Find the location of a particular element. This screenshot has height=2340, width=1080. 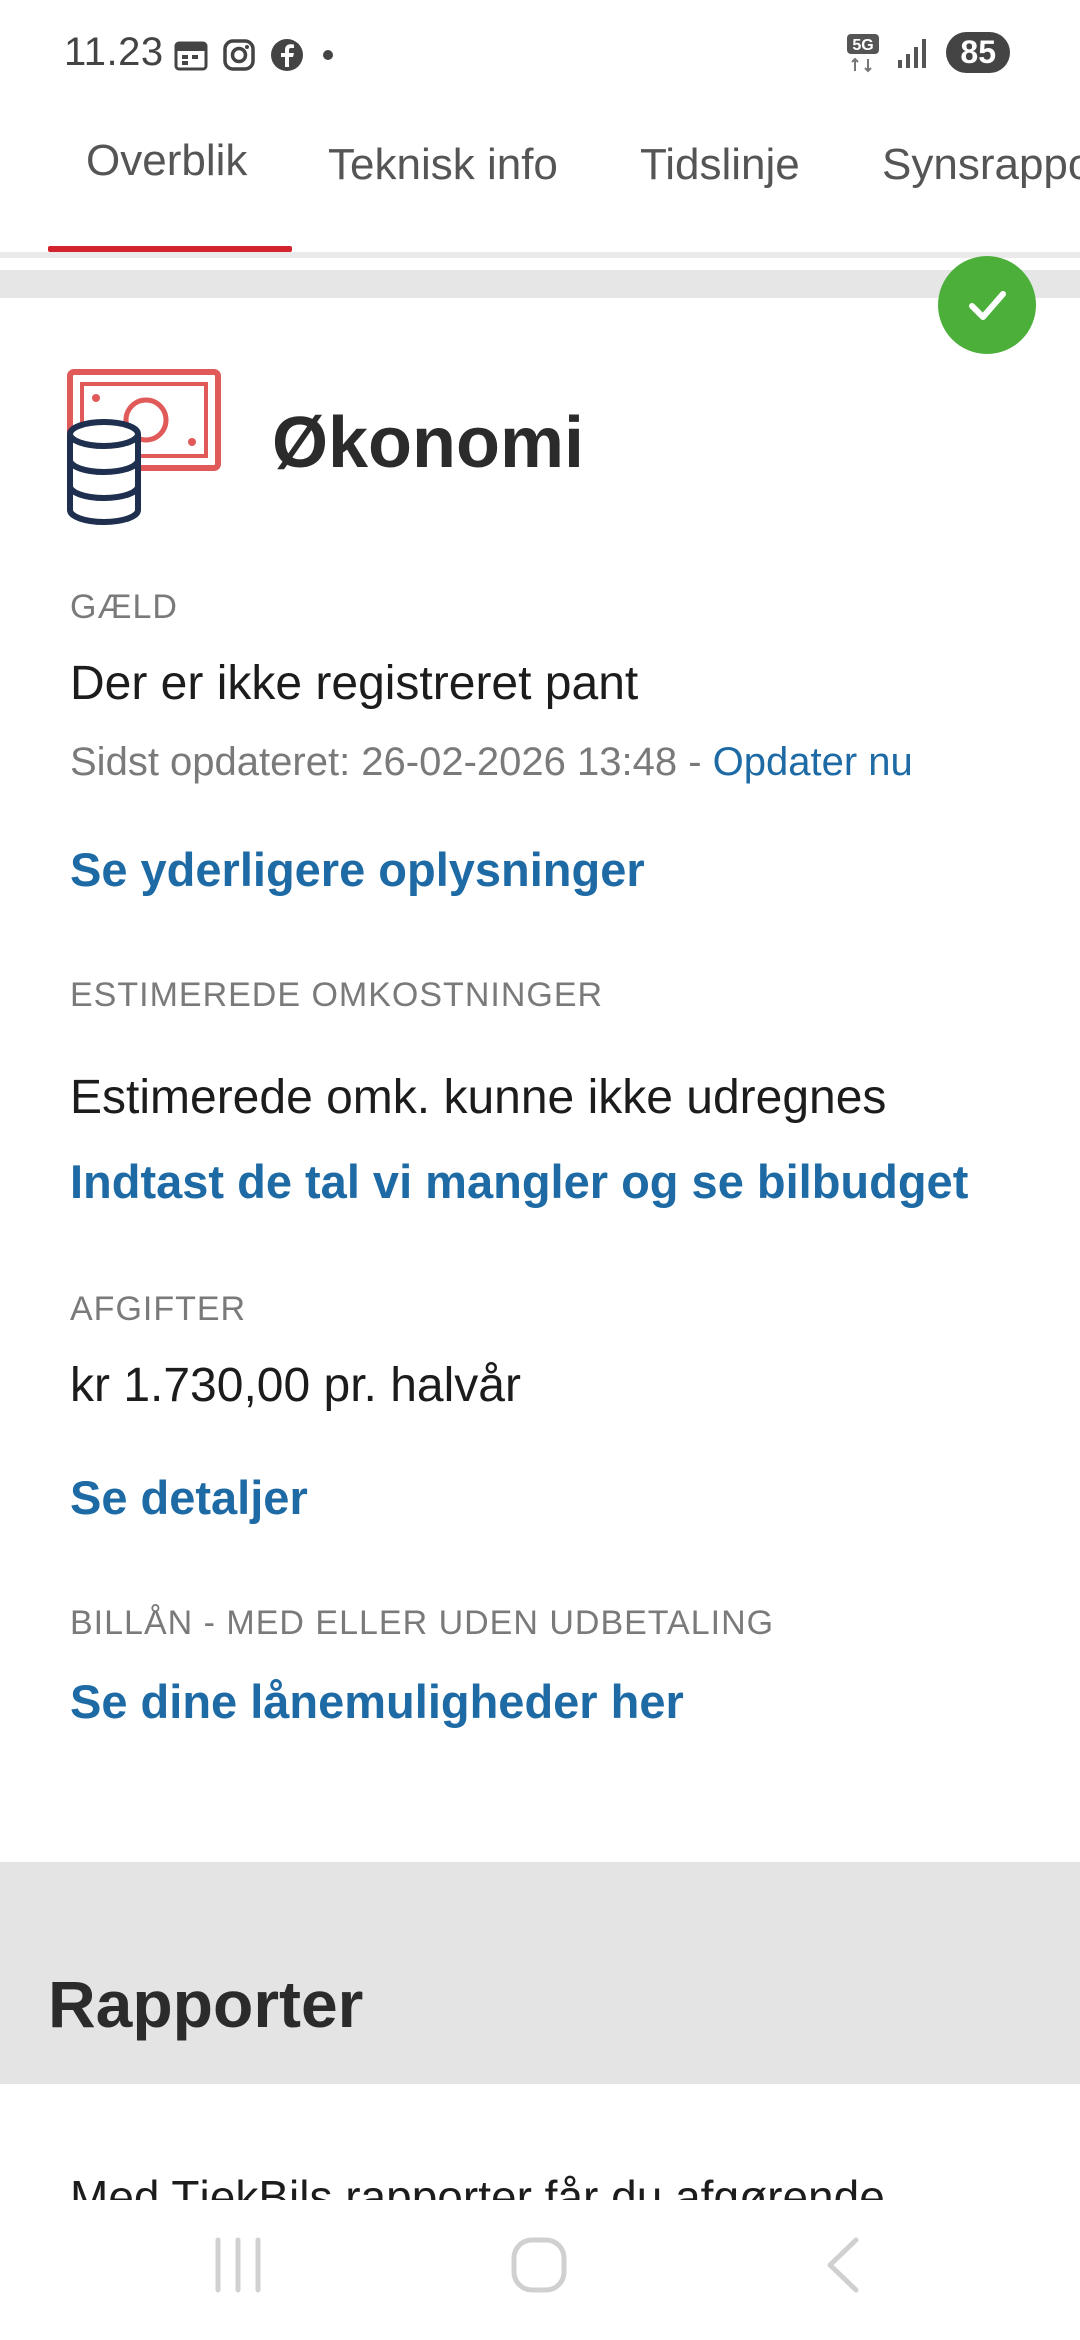

system-indicators: 5G 85 is located at coordinates (928, 52).